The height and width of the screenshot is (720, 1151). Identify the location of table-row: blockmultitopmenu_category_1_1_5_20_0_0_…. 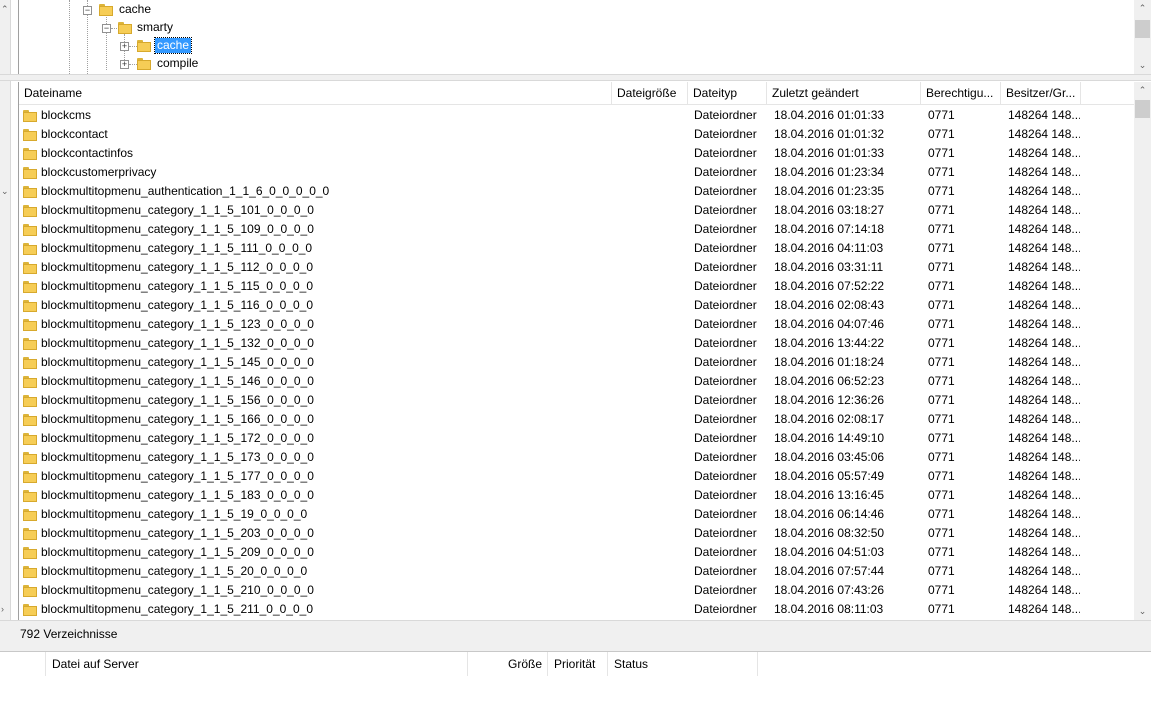
(577, 571).